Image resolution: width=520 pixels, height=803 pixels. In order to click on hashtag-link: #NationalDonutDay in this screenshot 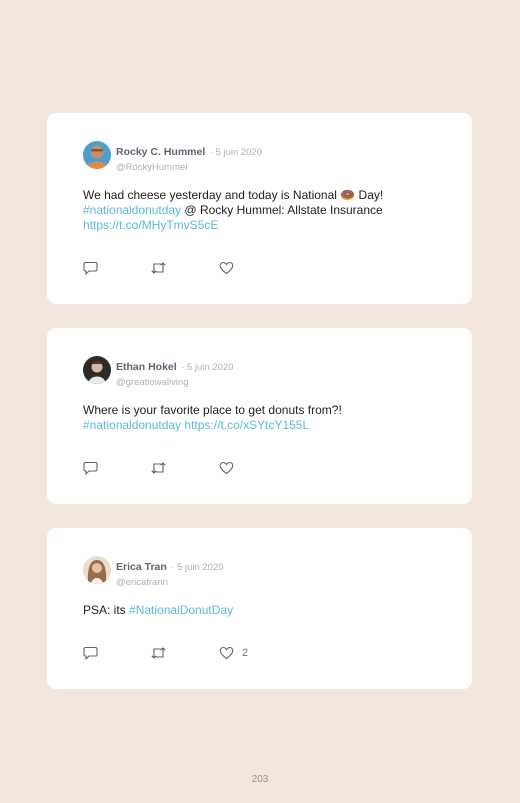, I will do `click(181, 610)`.